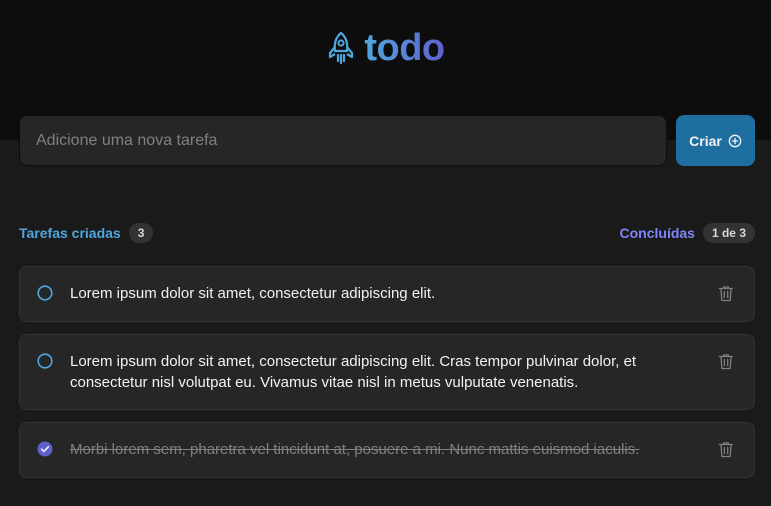 The image size is (771, 506). Describe the element at coordinates (70, 233) in the screenshot. I see `created-label: Tarefas criadas` at that location.